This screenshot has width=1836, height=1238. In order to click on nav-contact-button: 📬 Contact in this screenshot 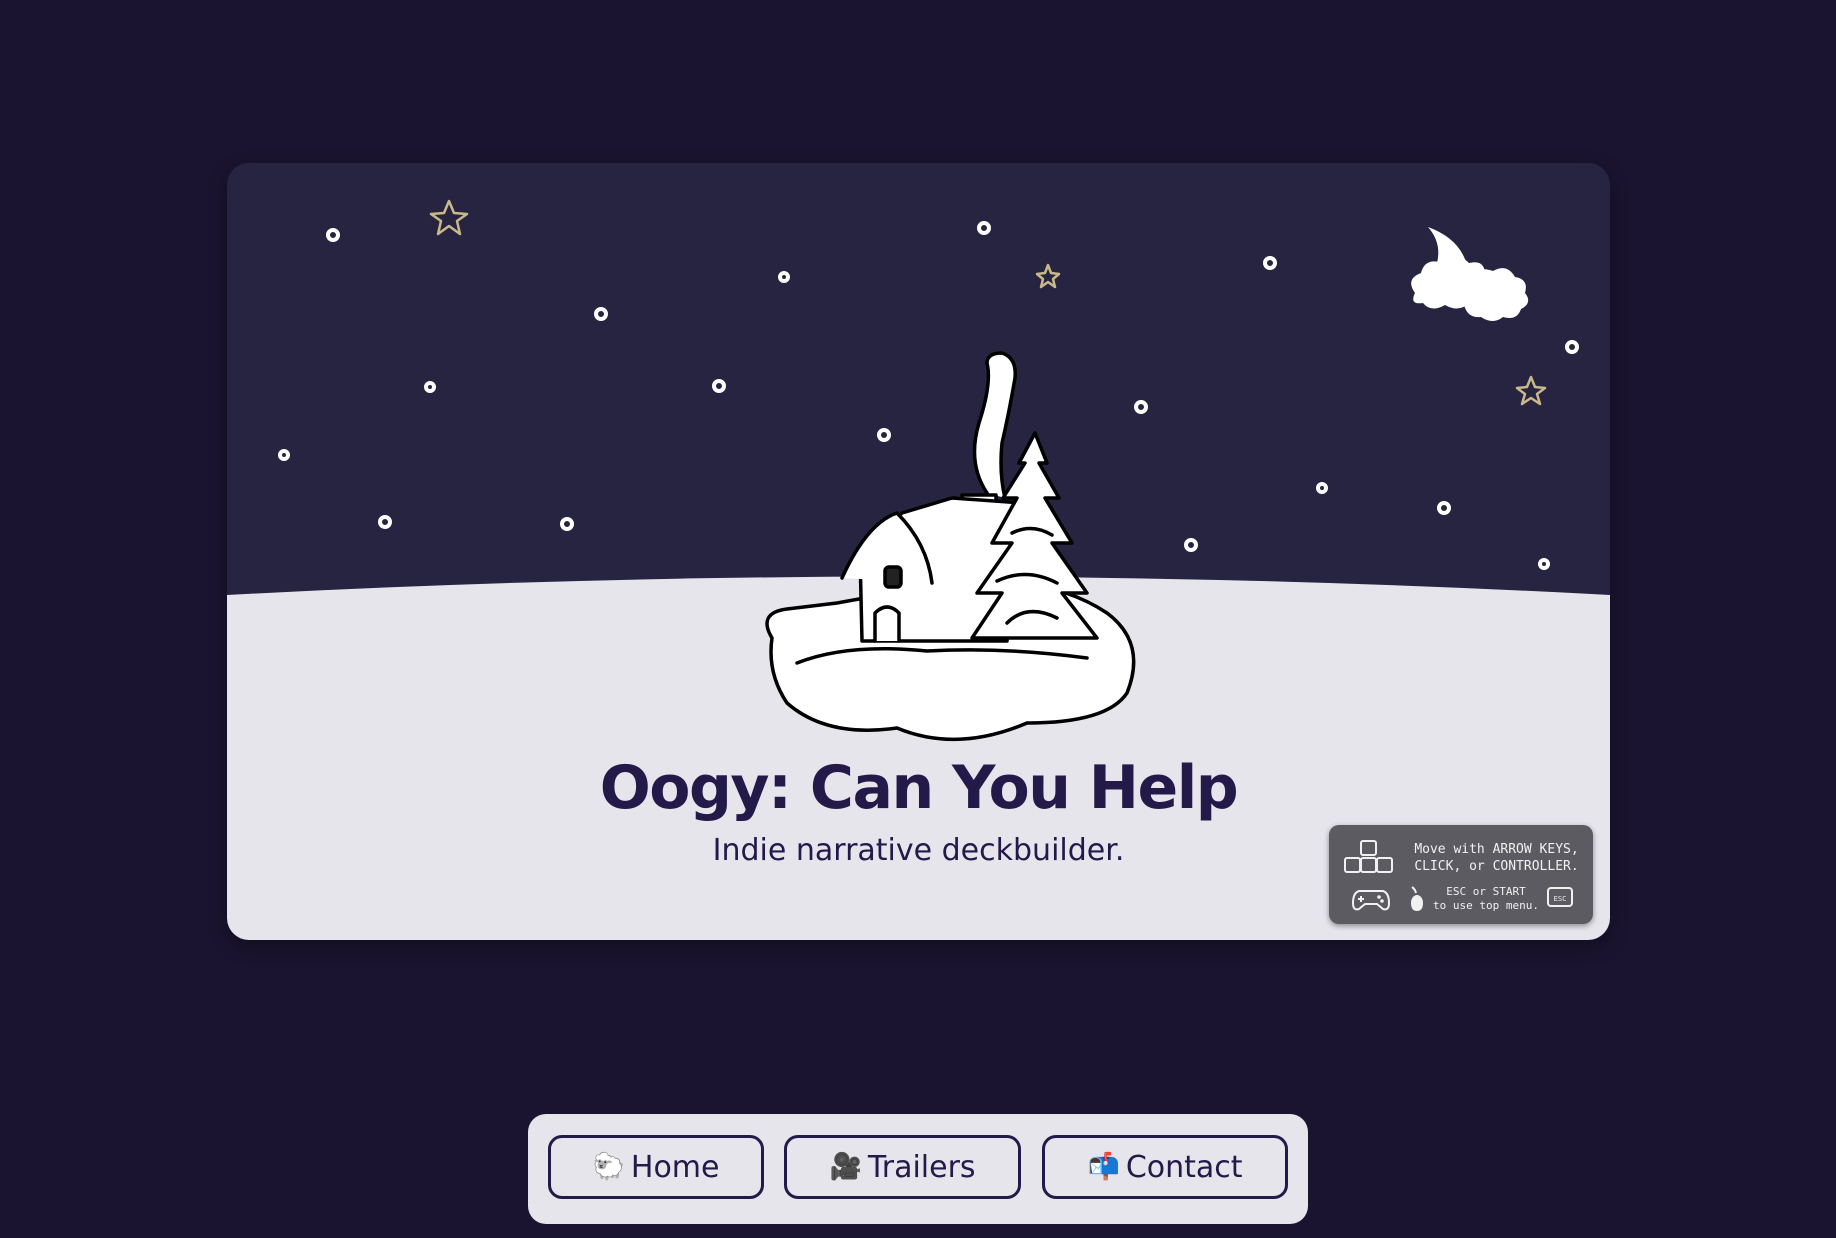, I will do `click(1165, 1167)`.